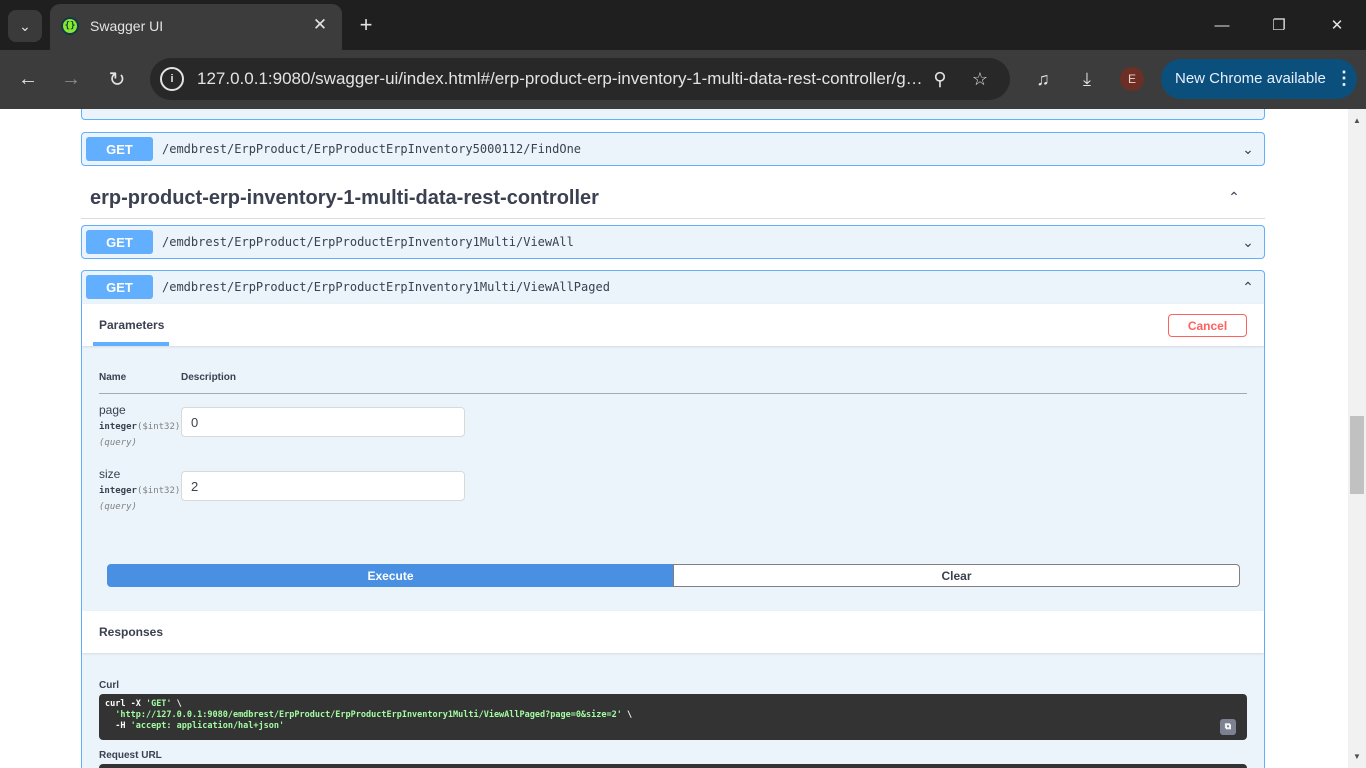  I want to click on scroll-down-icon: ▼, so click(1357, 756).